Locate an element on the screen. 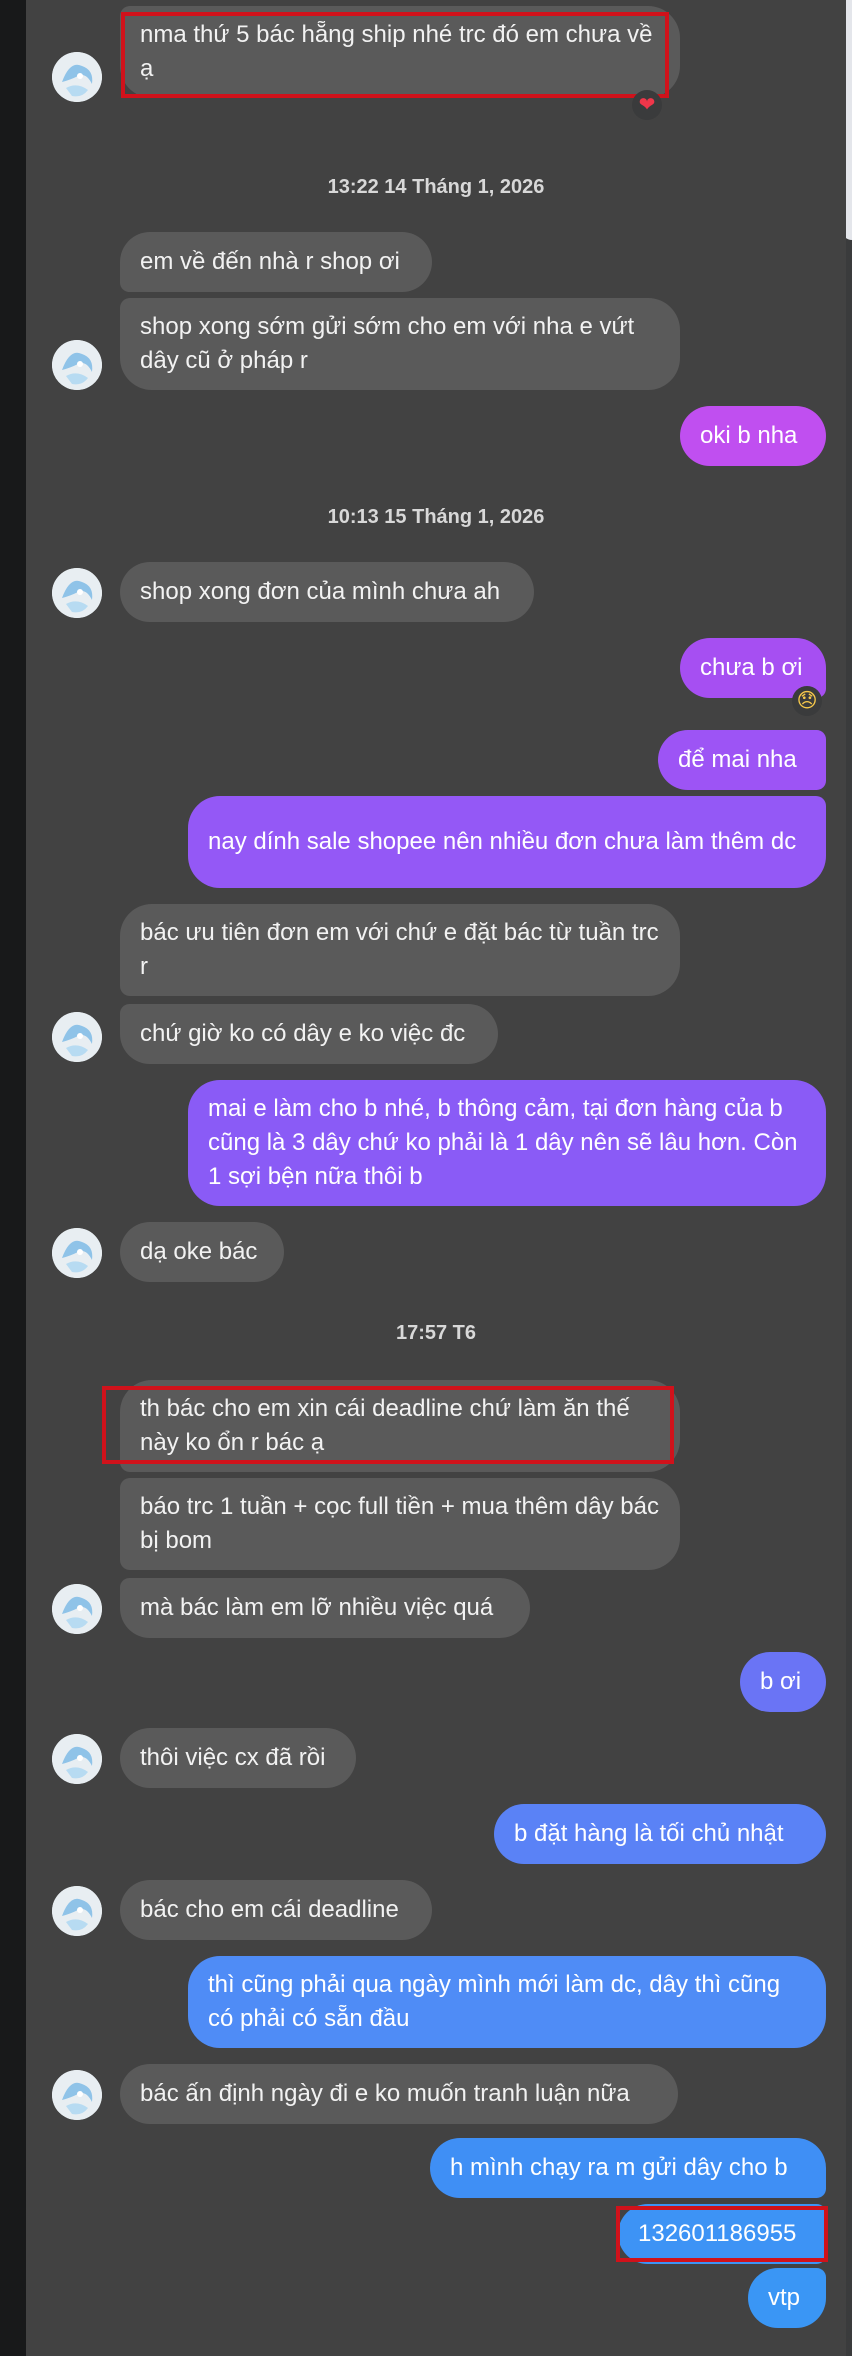 Image resolution: width=852 pixels, height=2356 pixels. message-text: dạ oke bác is located at coordinates (199, 1251).